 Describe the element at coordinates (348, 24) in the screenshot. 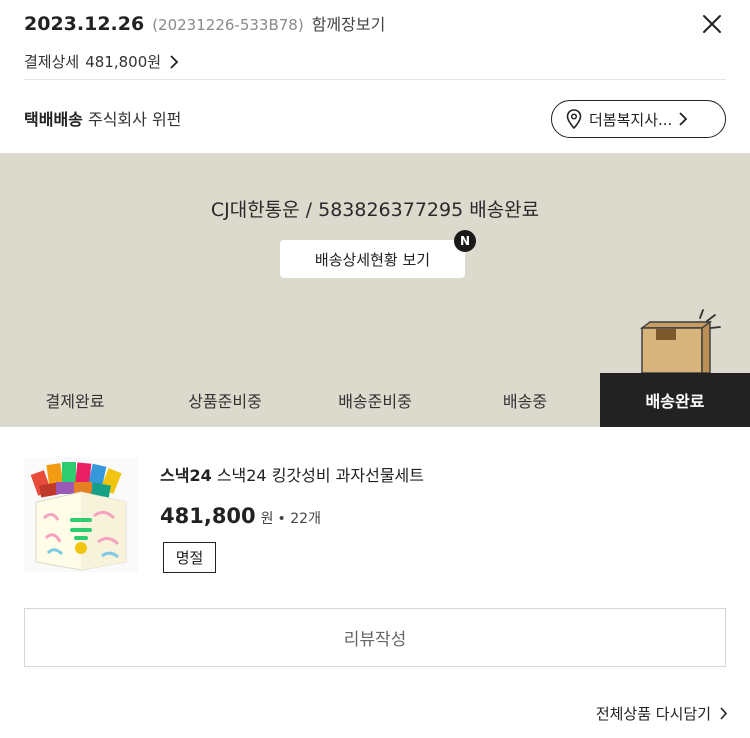

I see `together-shopping-label: 함께장보기` at that location.